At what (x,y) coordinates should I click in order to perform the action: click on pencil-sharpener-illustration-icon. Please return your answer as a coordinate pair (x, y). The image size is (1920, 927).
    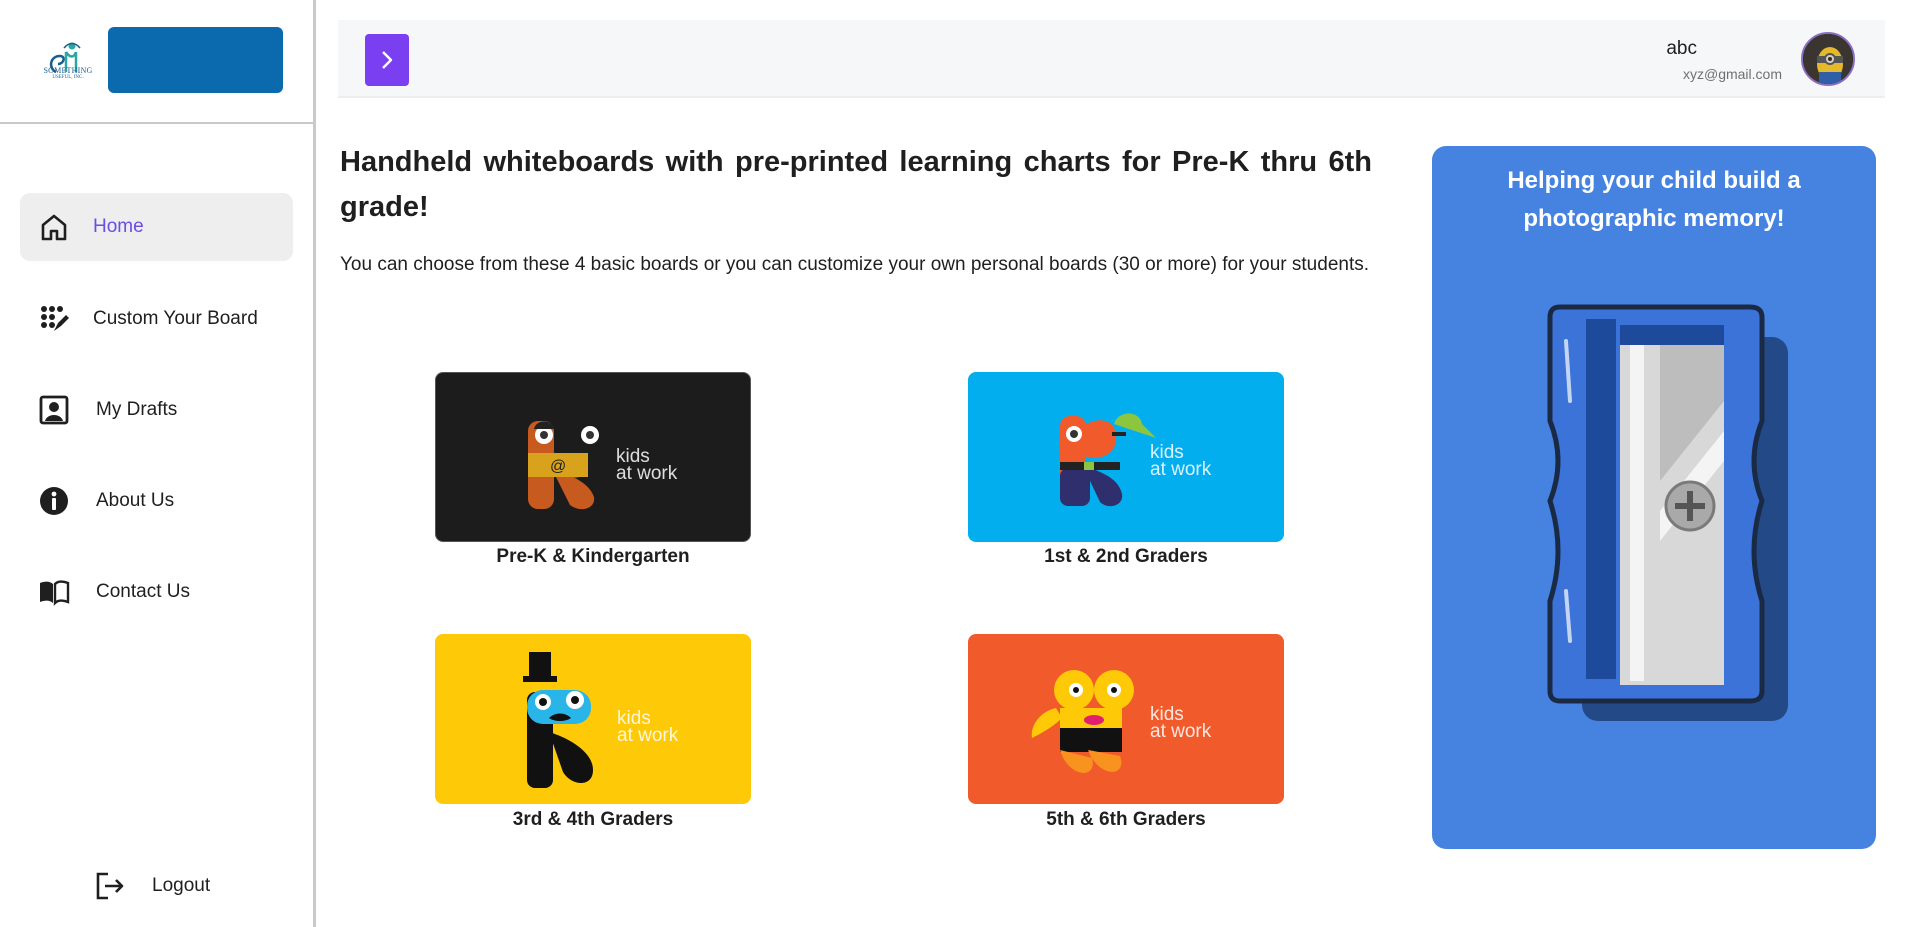
    Looking at the image, I should click on (1667, 512).